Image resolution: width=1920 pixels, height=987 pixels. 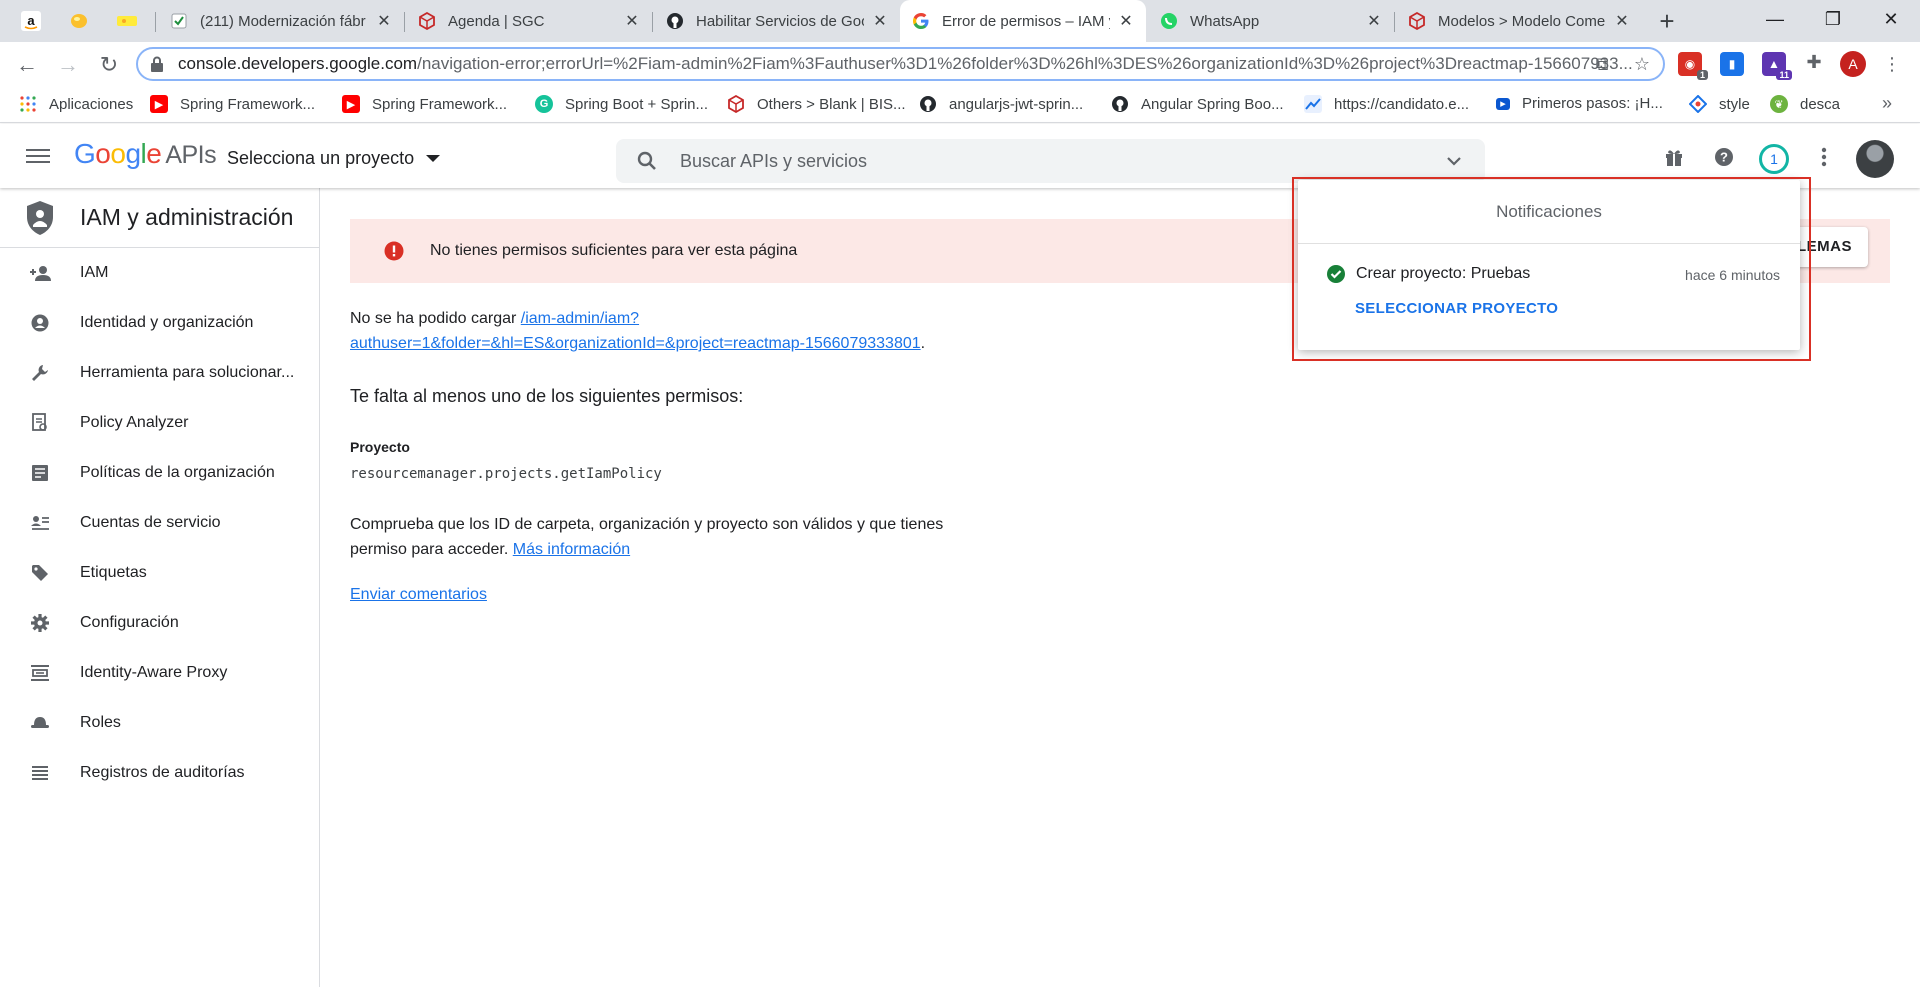 I want to click on badge: 1, so click(x=1702, y=75).